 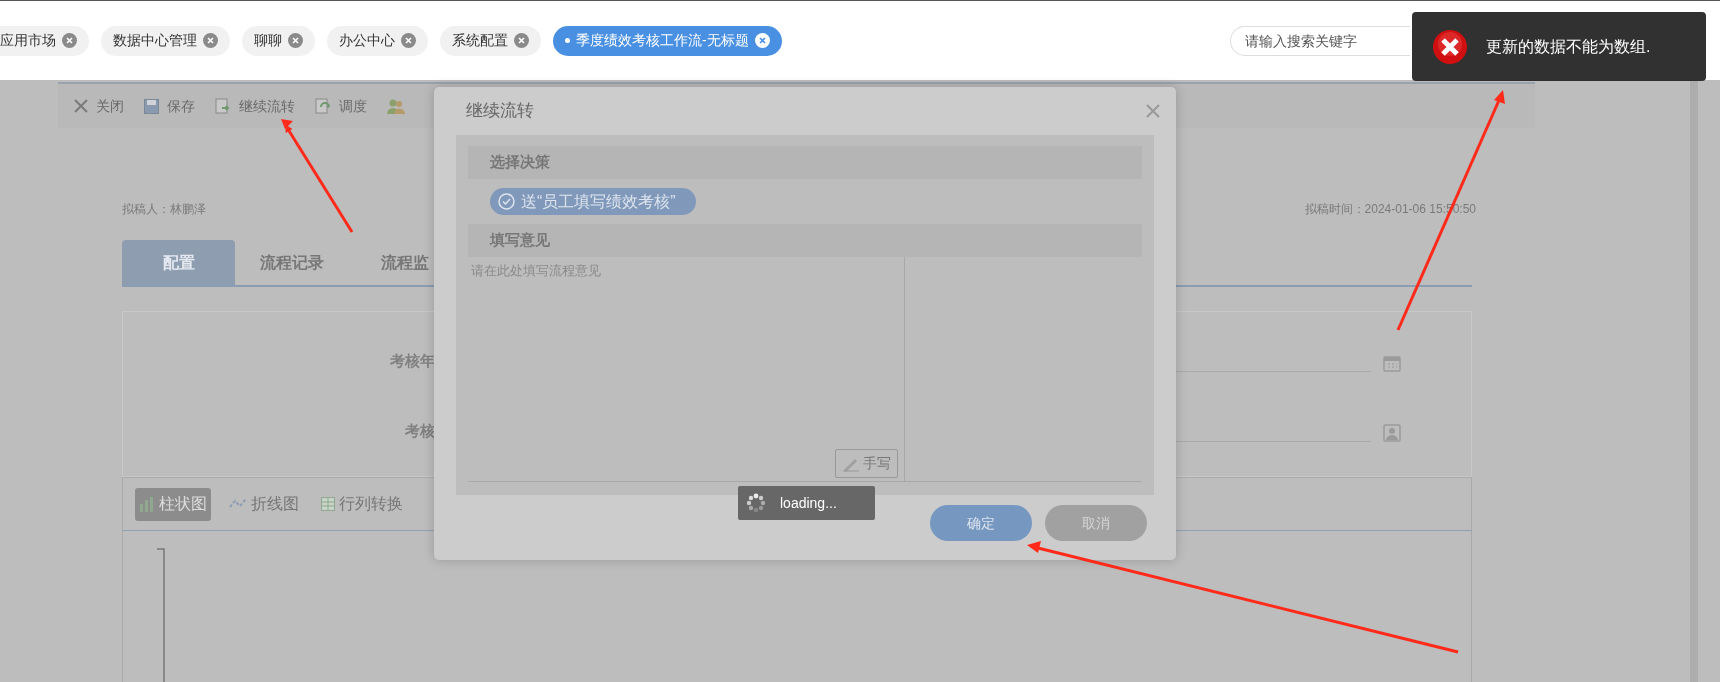 What do you see at coordinates (480, 40) in the screenshot?
I see `tab-label: 系统配置` at bounding box center [480, 40].